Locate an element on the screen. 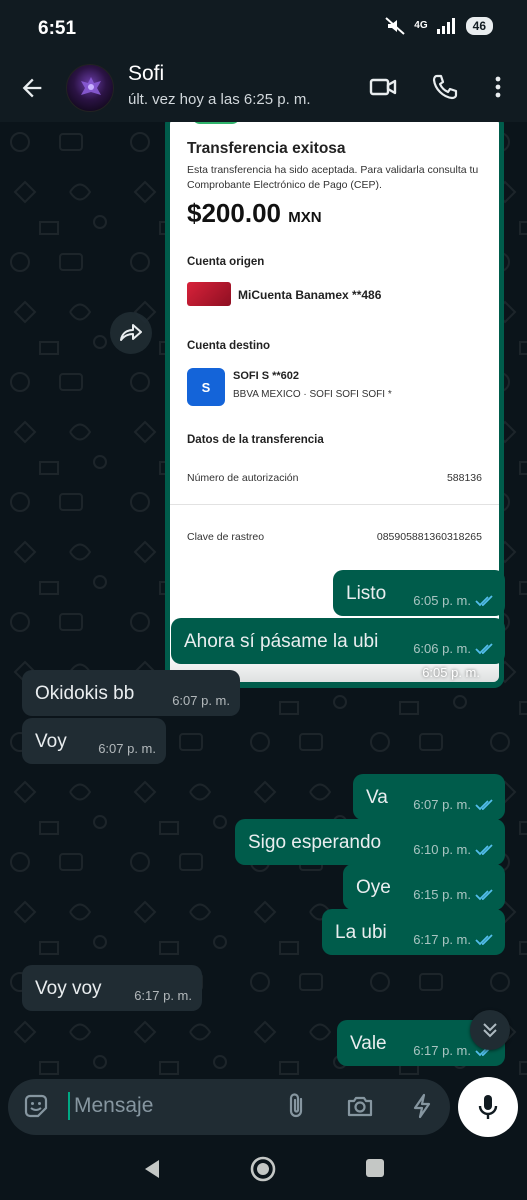 The image size is (527, 1200). message-text: Voy is located at coordinates (51, 741).